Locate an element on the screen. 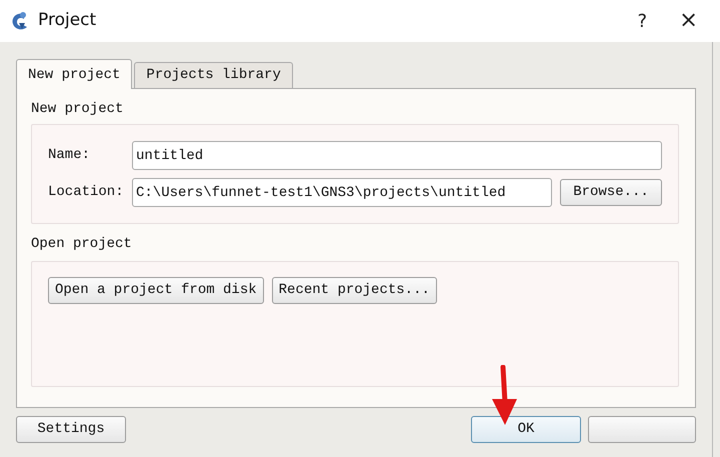 The image size is (720, 457). section-title: Open project is located at coordinates (82, 244).